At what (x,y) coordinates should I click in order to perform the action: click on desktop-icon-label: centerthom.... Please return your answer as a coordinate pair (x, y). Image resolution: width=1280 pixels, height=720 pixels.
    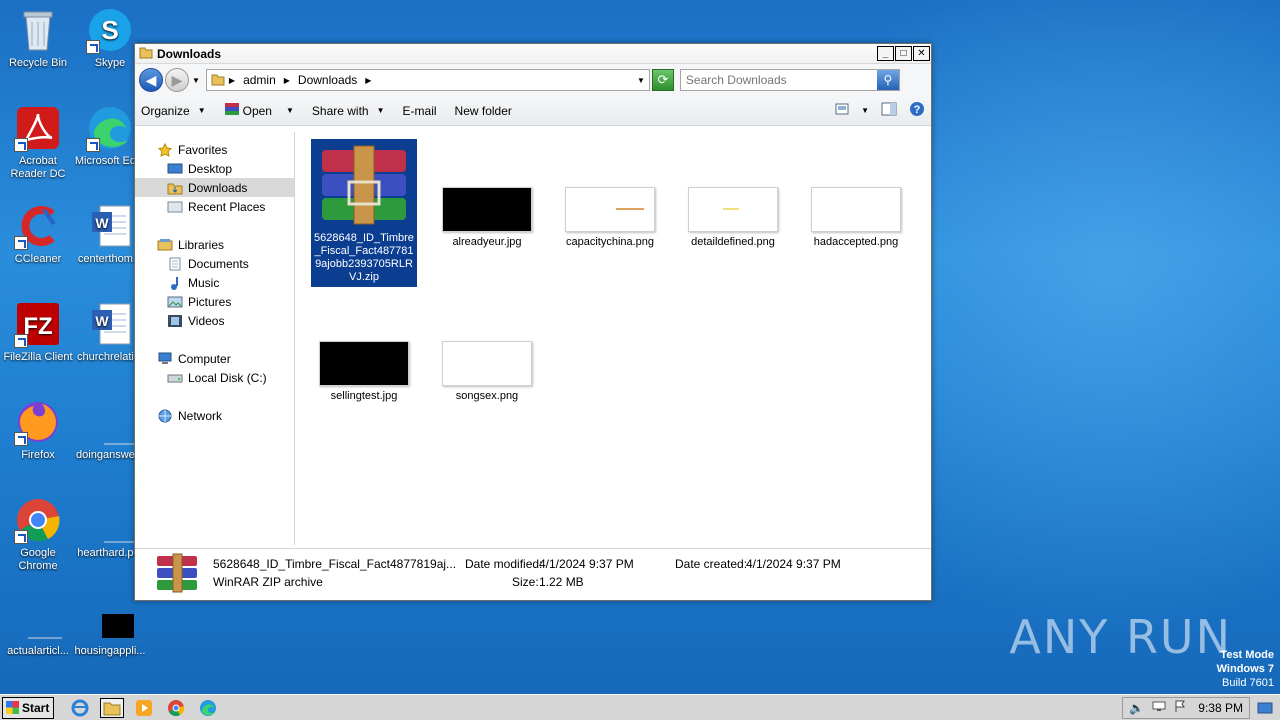
    Looking at the image, I should click on (110, 259).